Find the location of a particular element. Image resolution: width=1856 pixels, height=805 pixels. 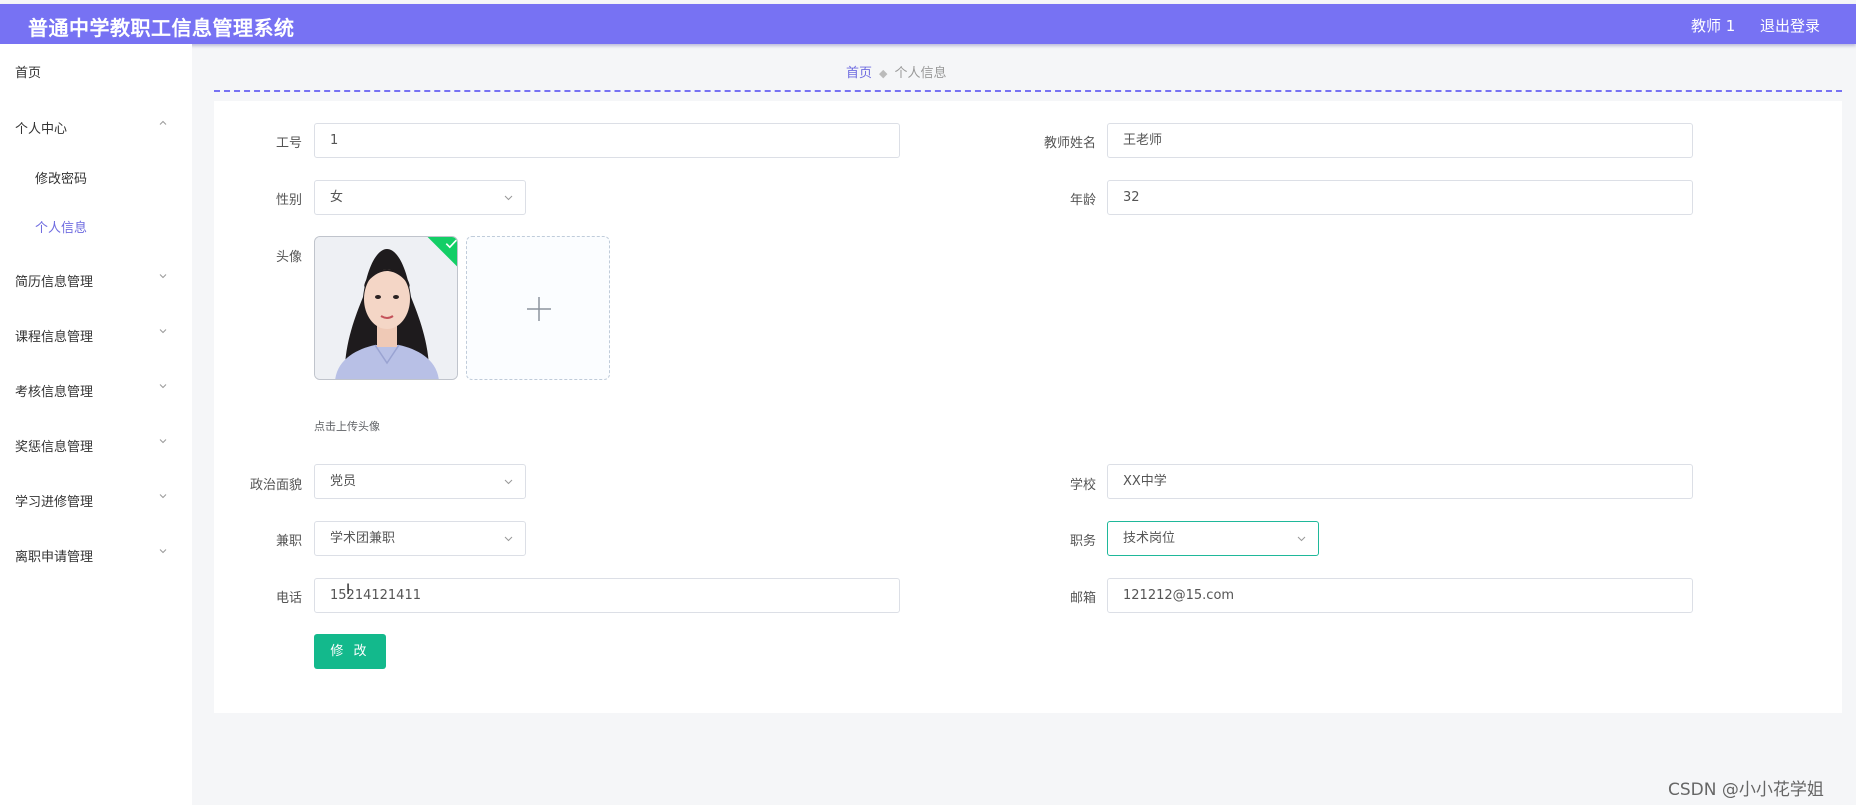

chevron-up-icon is located at coordinates (163, 122).